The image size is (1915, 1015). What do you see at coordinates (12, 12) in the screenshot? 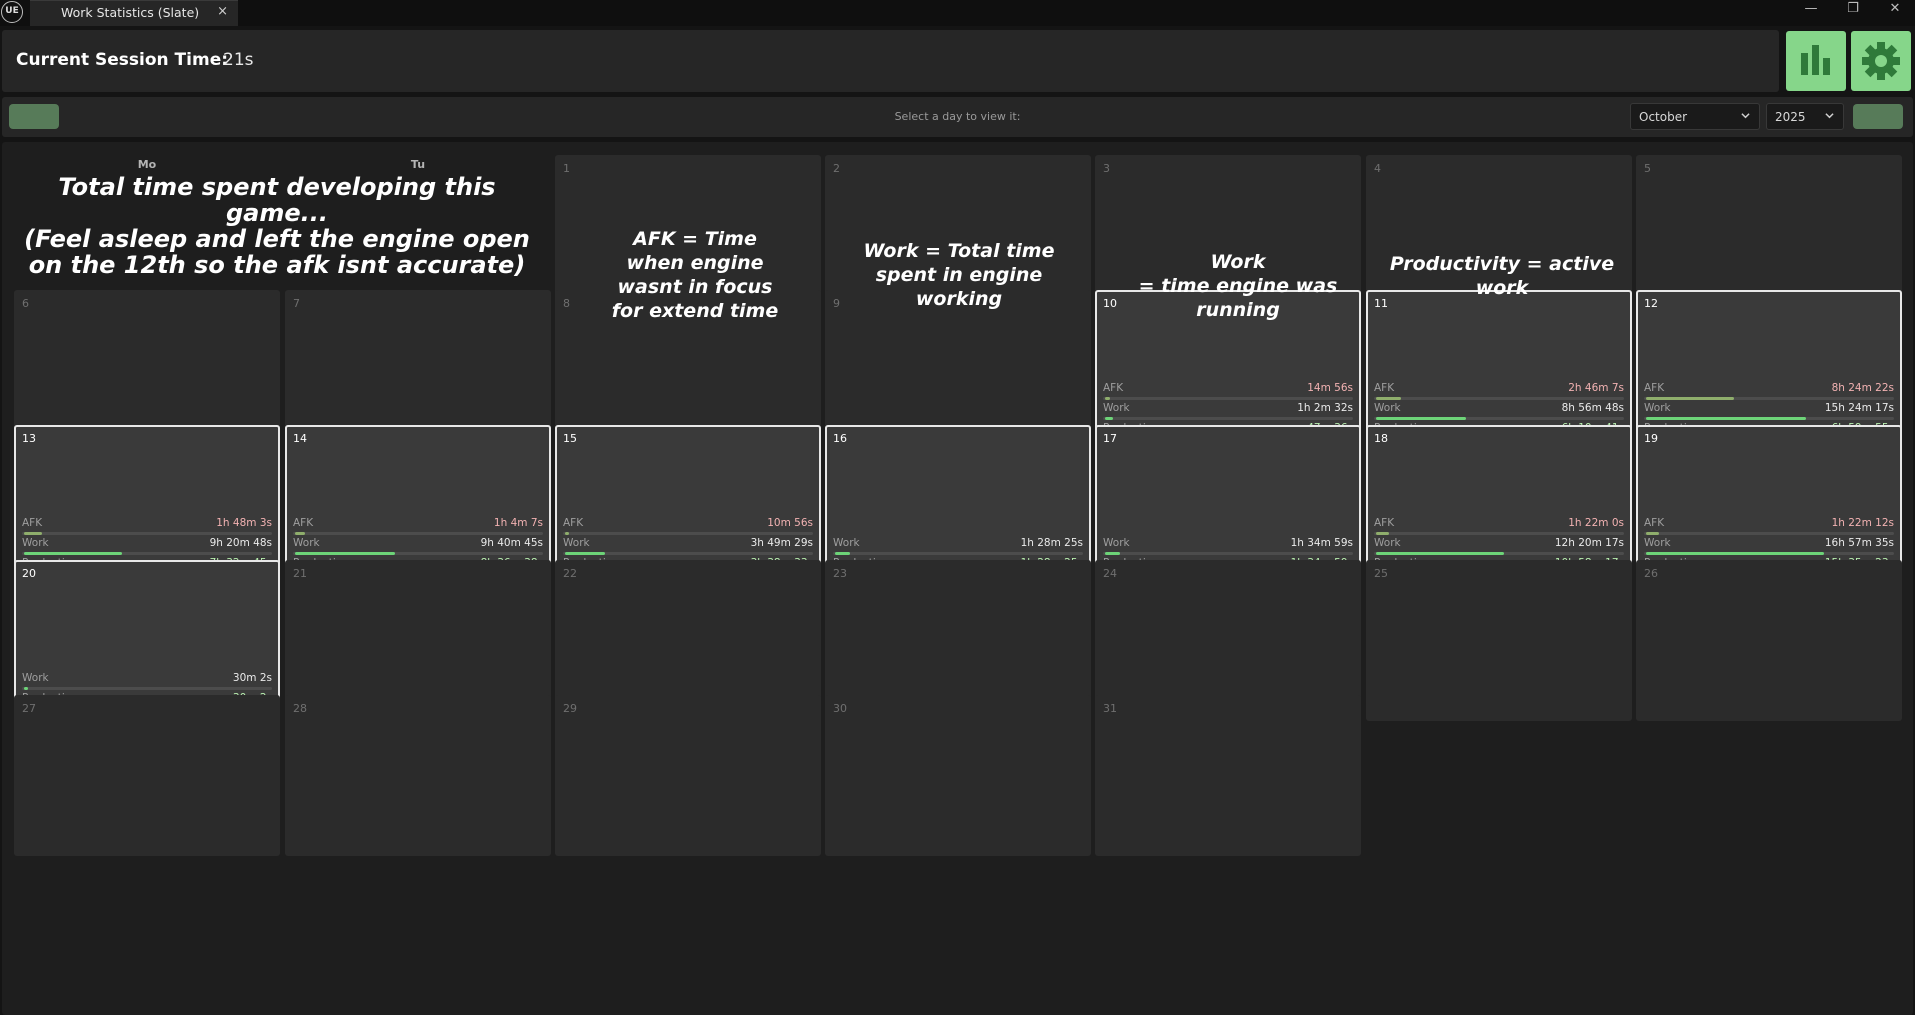
I see `unreal-logo-icon: UE` at bounding box center [12, 12].